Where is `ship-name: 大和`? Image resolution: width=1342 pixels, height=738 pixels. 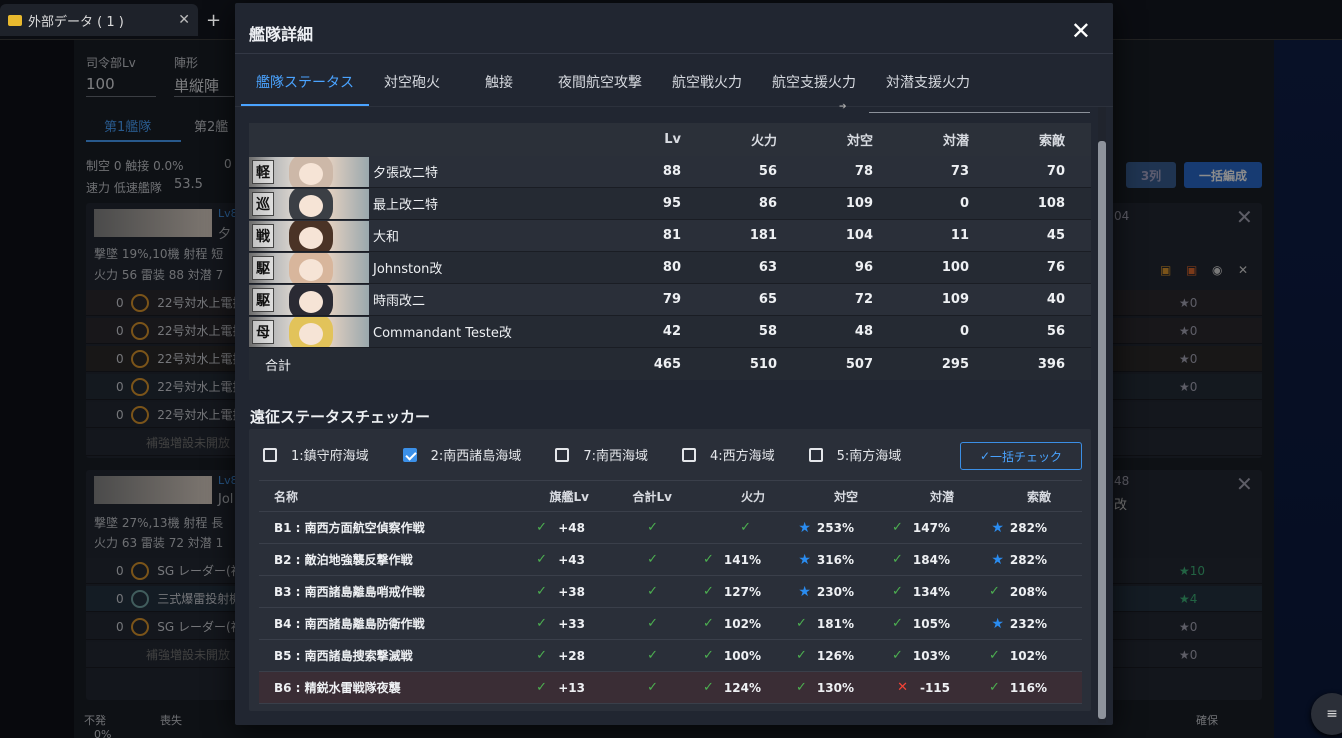
ship-name: 大和 is located at coordinates (386, 237).